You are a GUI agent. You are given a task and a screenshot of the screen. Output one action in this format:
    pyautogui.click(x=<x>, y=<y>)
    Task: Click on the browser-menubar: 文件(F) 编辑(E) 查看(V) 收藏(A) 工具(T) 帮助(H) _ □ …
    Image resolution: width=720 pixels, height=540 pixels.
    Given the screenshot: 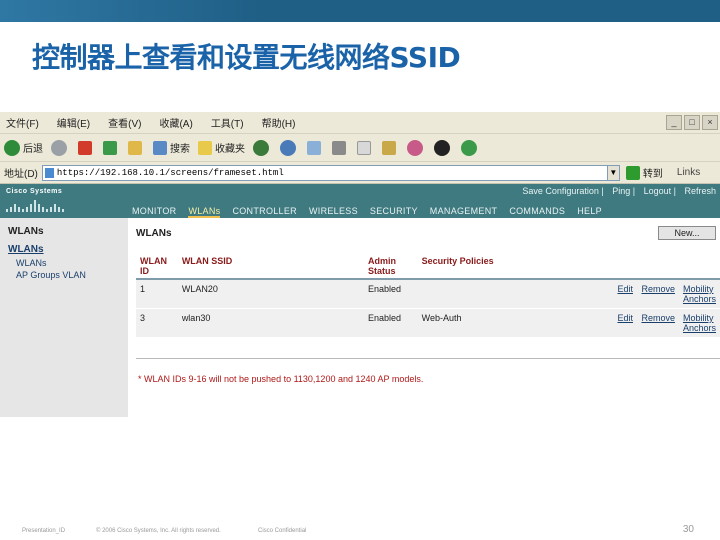 What is the action you would take?
    pyautogui.click(x=360, y=123)
    